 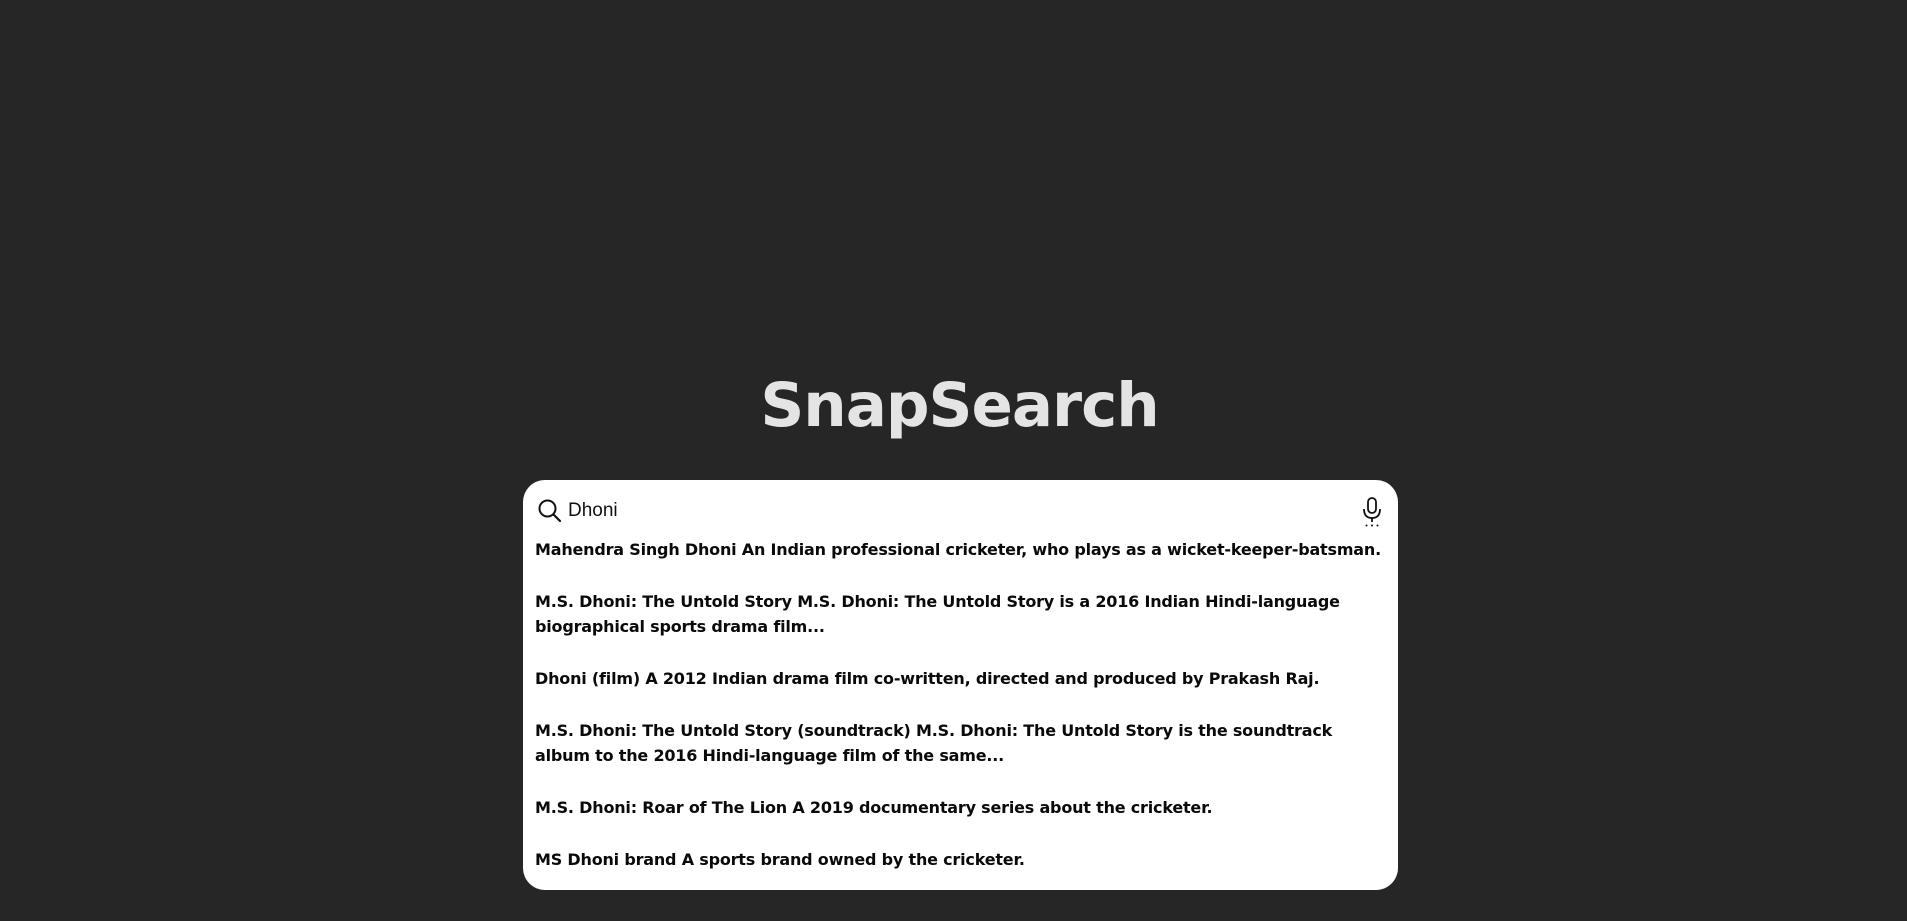 What do you see at coordinates (853, 859) in the screenshot?
I see `suggestion-description: A sports brand owned by the cricketer.` at bounding box center [853, 859].